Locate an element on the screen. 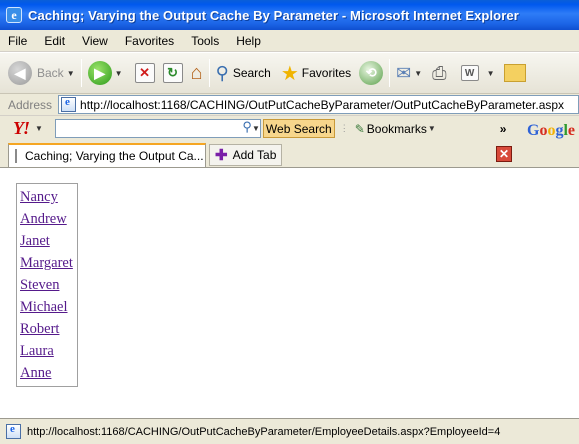 Image resolution: width=579 pixels, height=444 pixels. favorites-star-icon: ★ is located at coordinates (289, 73).